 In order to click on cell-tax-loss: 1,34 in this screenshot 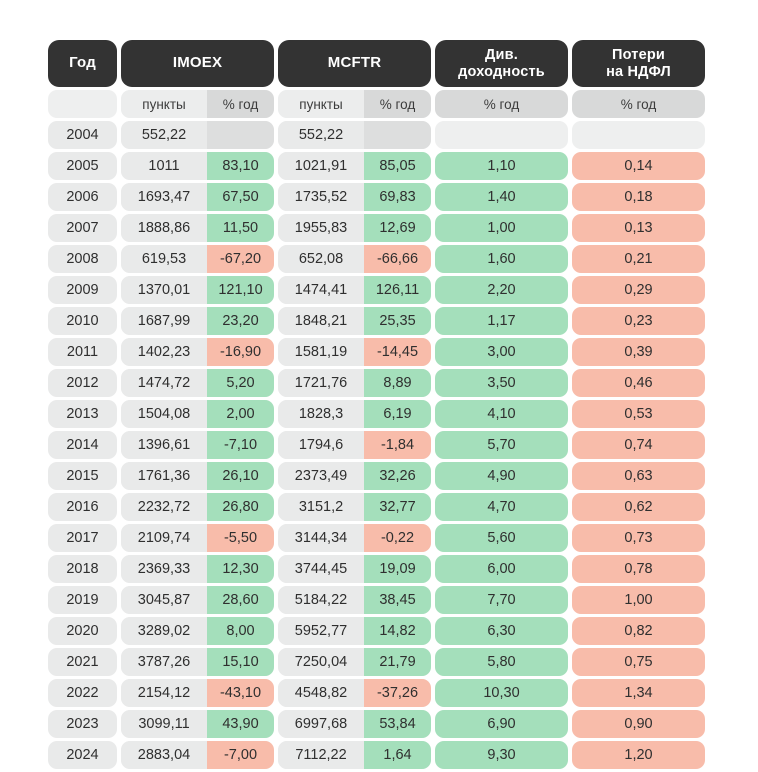, I will do `click(638, 693)`.